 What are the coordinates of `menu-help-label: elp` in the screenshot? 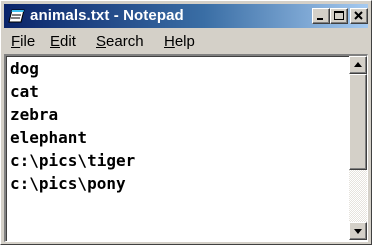 It's located at (184, 41).